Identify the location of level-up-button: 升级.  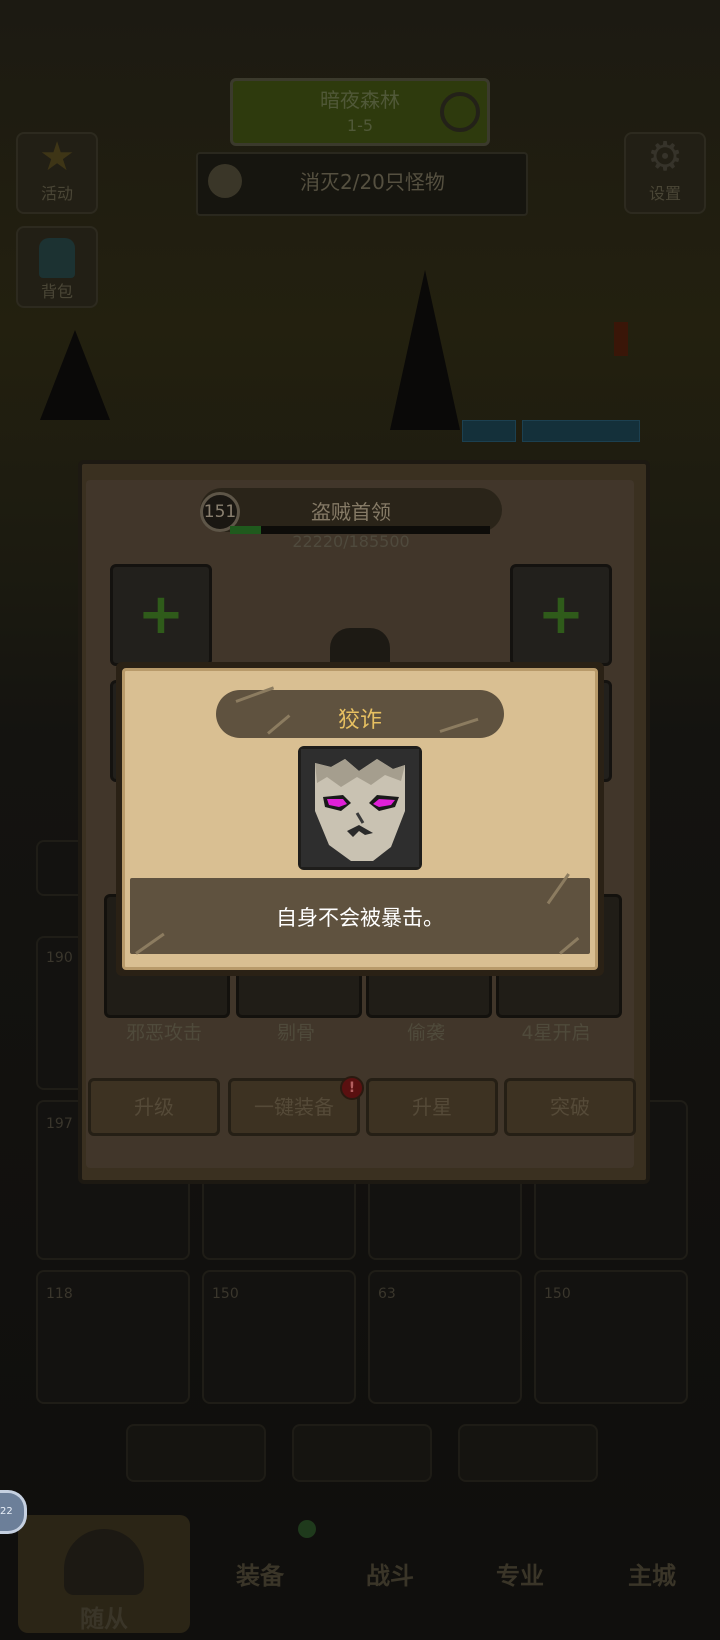
(154, 1107).